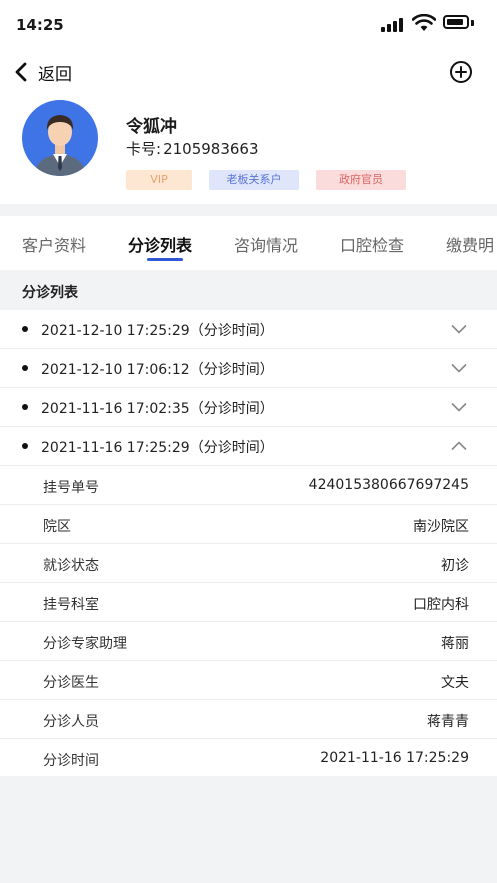 This screenshot has width=497, height=883. I want to click on detail-row: 挂号单号 424015380667697245, so click(248, 485).